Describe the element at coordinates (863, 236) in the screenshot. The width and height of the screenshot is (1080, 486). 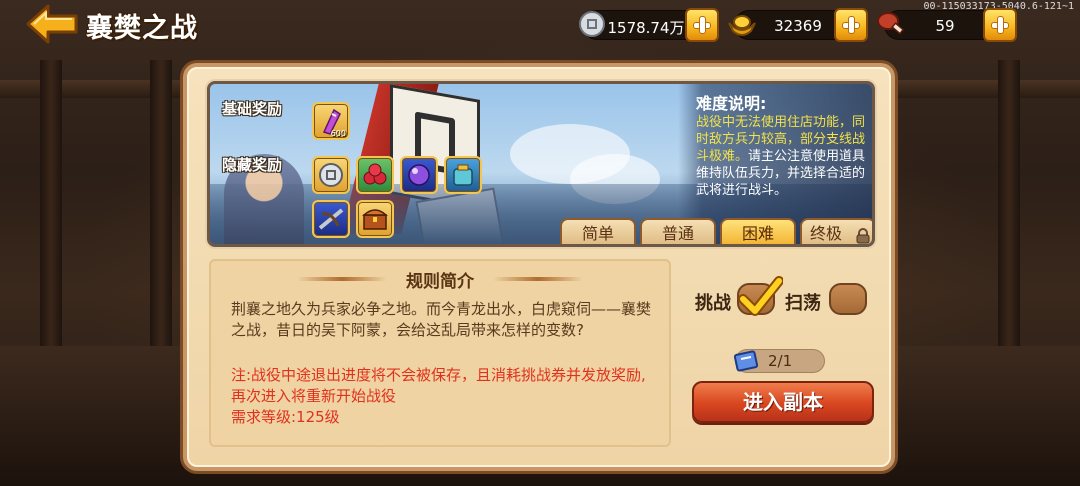
I see `lock-icon` at that location.